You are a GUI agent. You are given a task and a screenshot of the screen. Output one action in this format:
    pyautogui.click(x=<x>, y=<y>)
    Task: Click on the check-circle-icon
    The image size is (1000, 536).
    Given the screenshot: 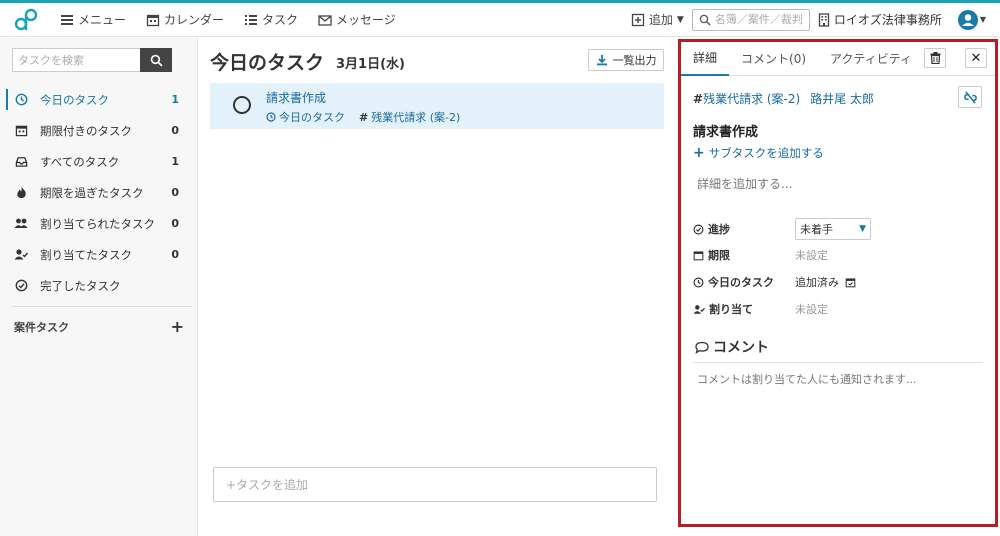 What is the action you would take?
    pyautogui.click(x=698, y=229)
    